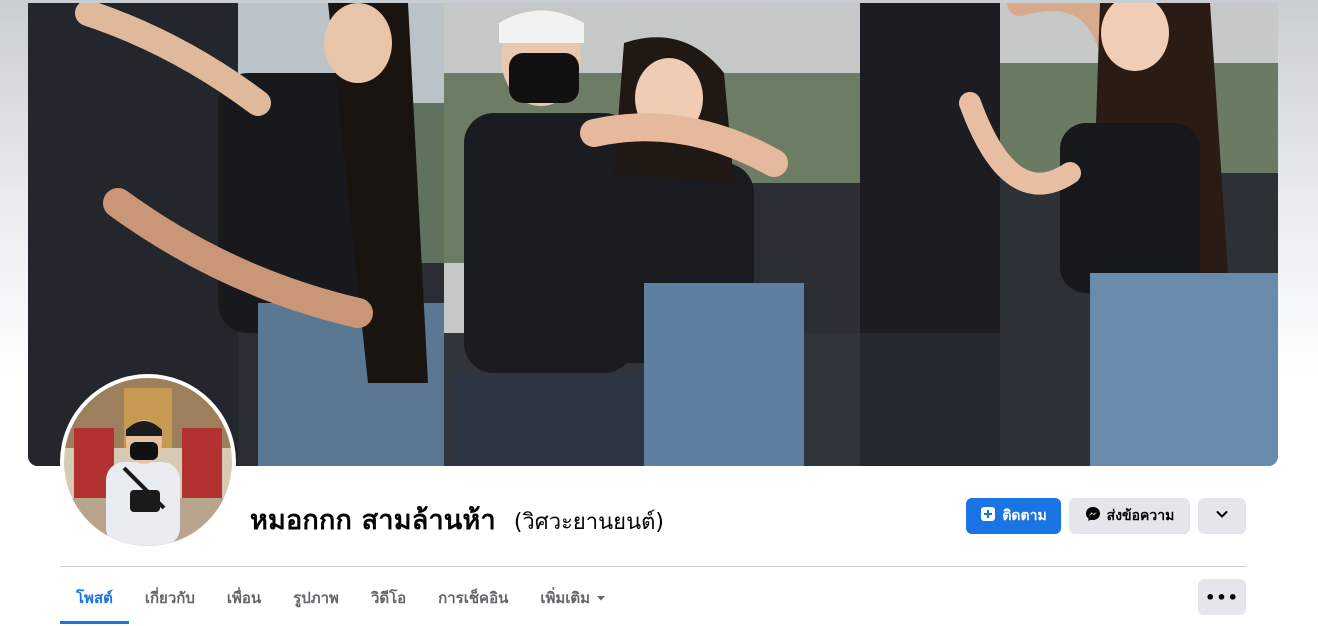  I want to click on tab-label: วิดีโอ, so click(388, 598).